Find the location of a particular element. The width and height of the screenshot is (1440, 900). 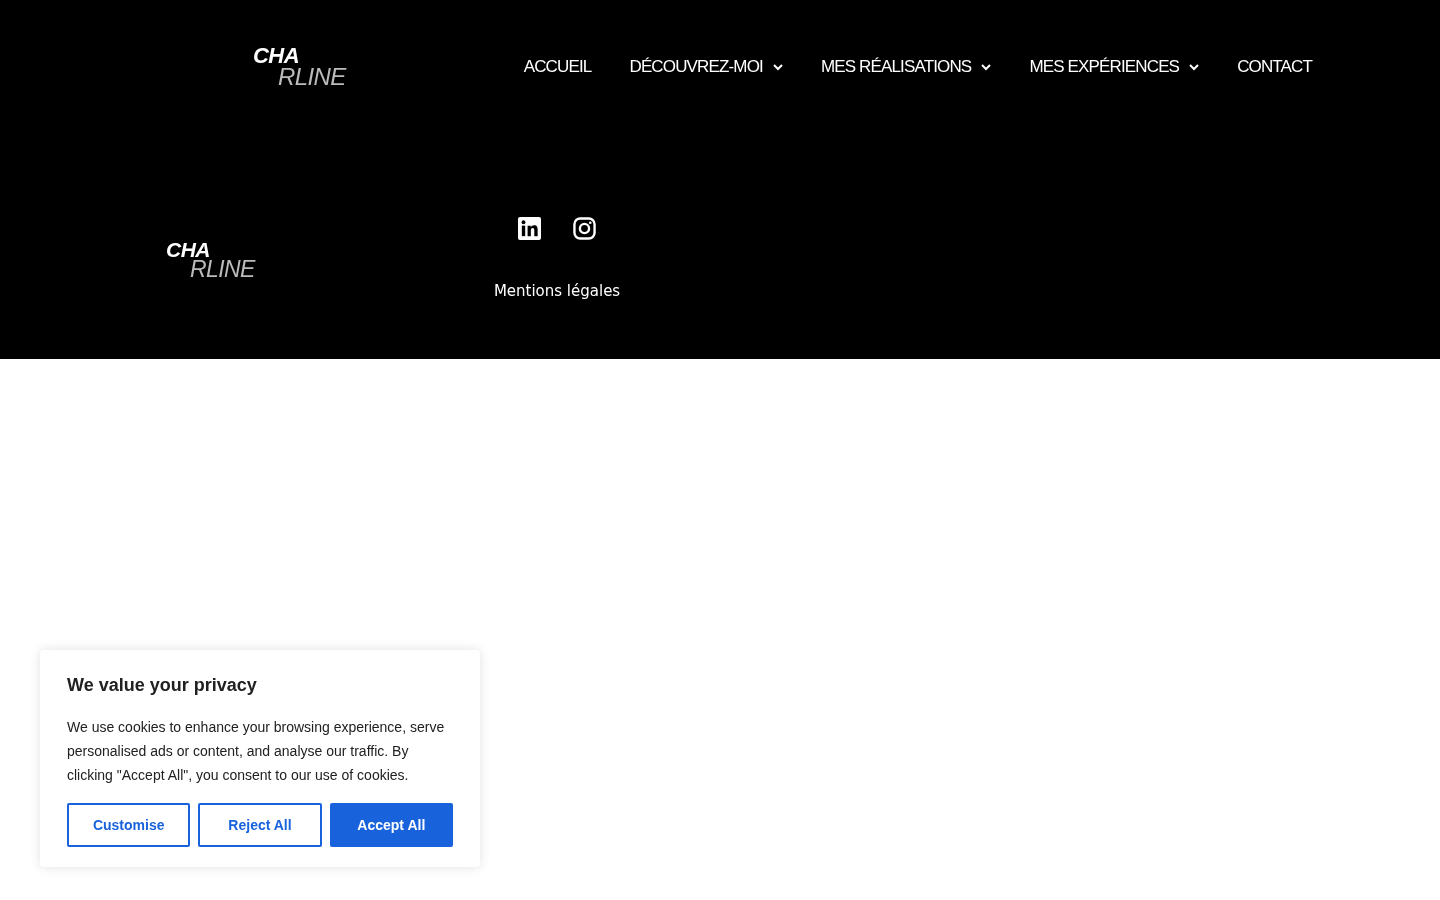

banner-title: We value your privacy is located at coordinates (162, 685).